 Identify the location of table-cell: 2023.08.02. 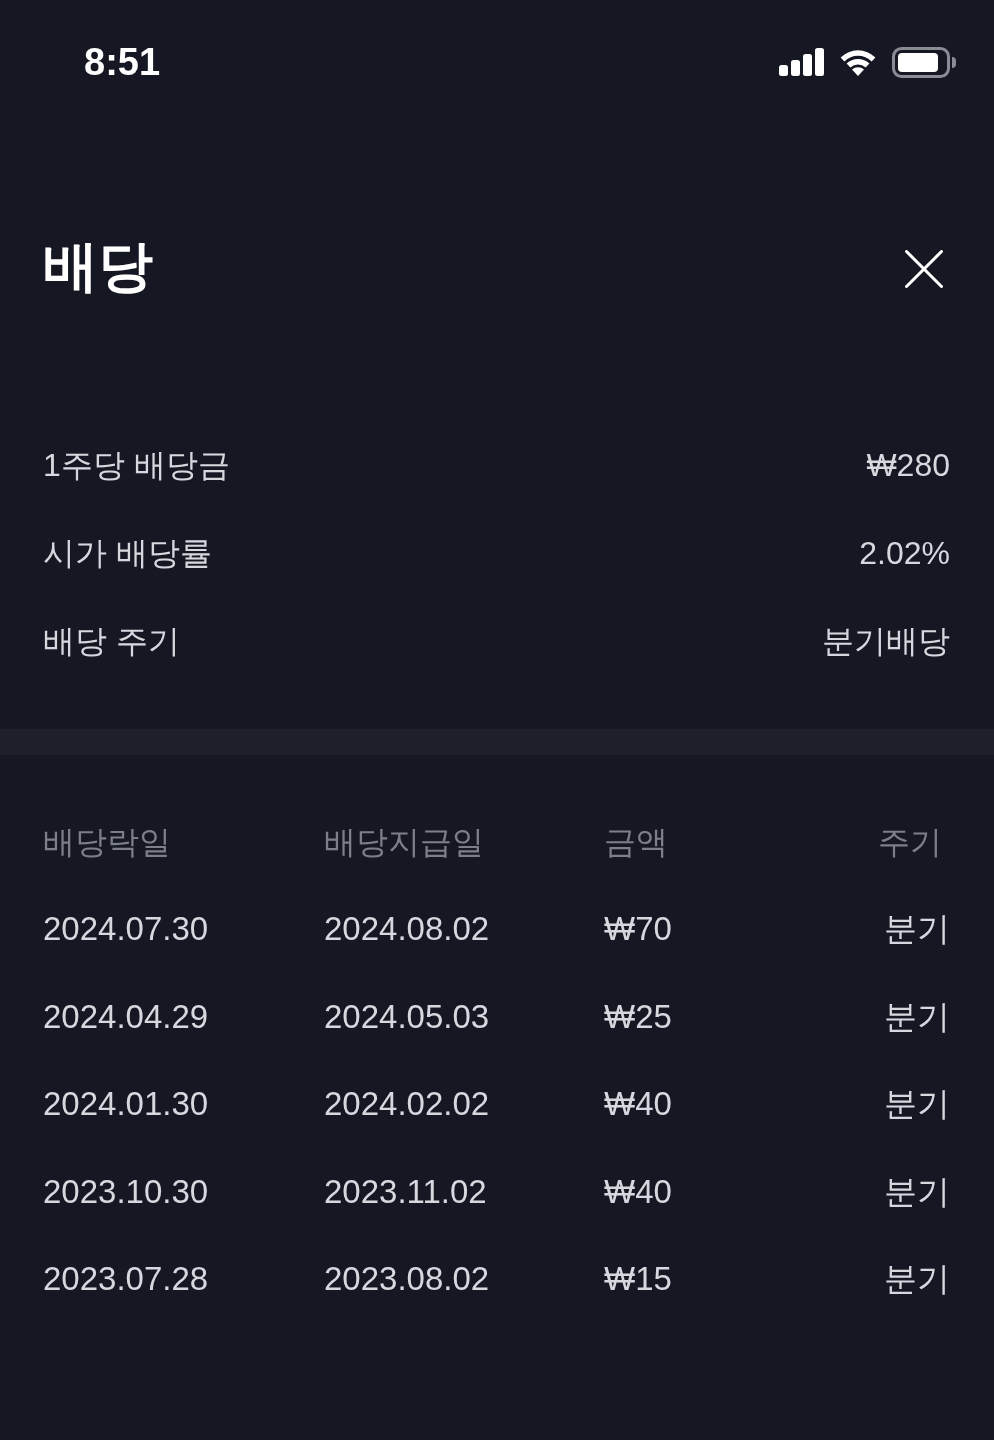
(407, 1279).